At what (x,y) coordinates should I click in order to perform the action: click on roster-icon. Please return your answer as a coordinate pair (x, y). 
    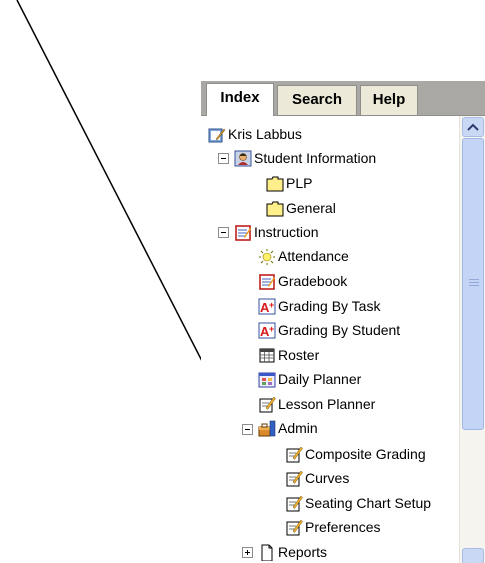
    Looking at the image, I should click on (267, 355).